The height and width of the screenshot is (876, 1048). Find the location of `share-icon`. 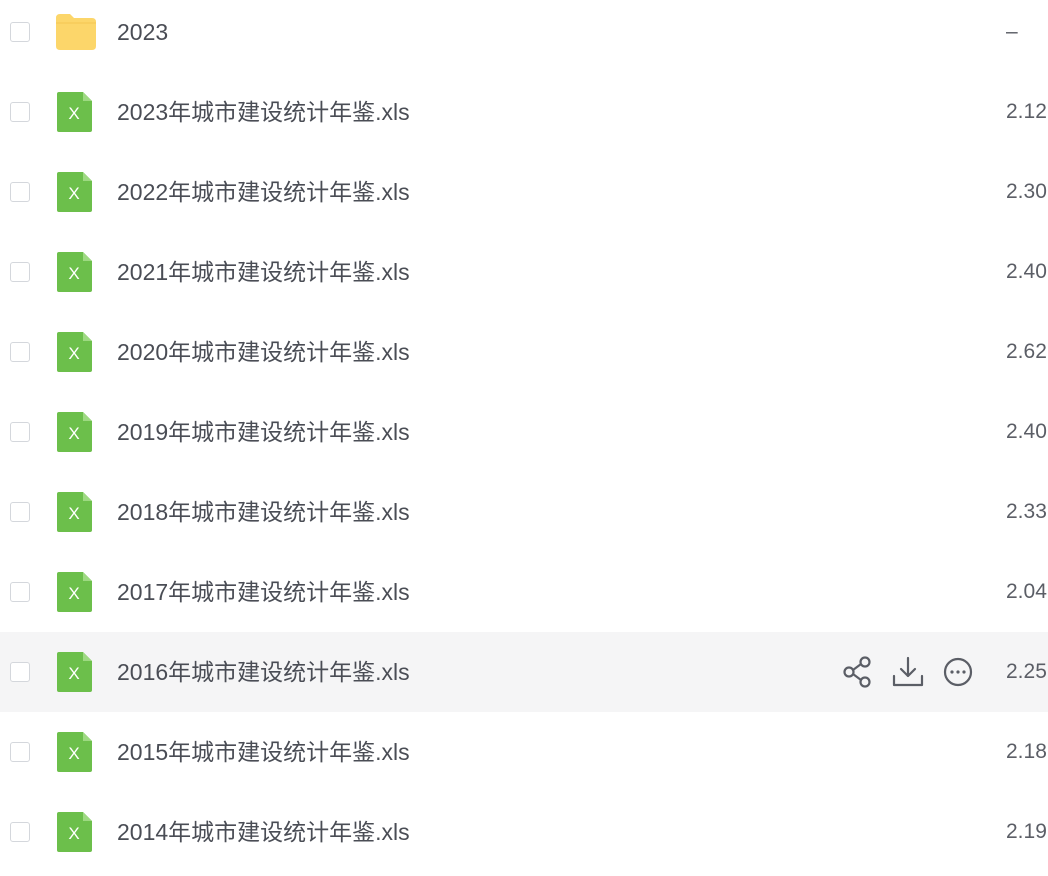

share-icon is located at coordinates (858, 672).